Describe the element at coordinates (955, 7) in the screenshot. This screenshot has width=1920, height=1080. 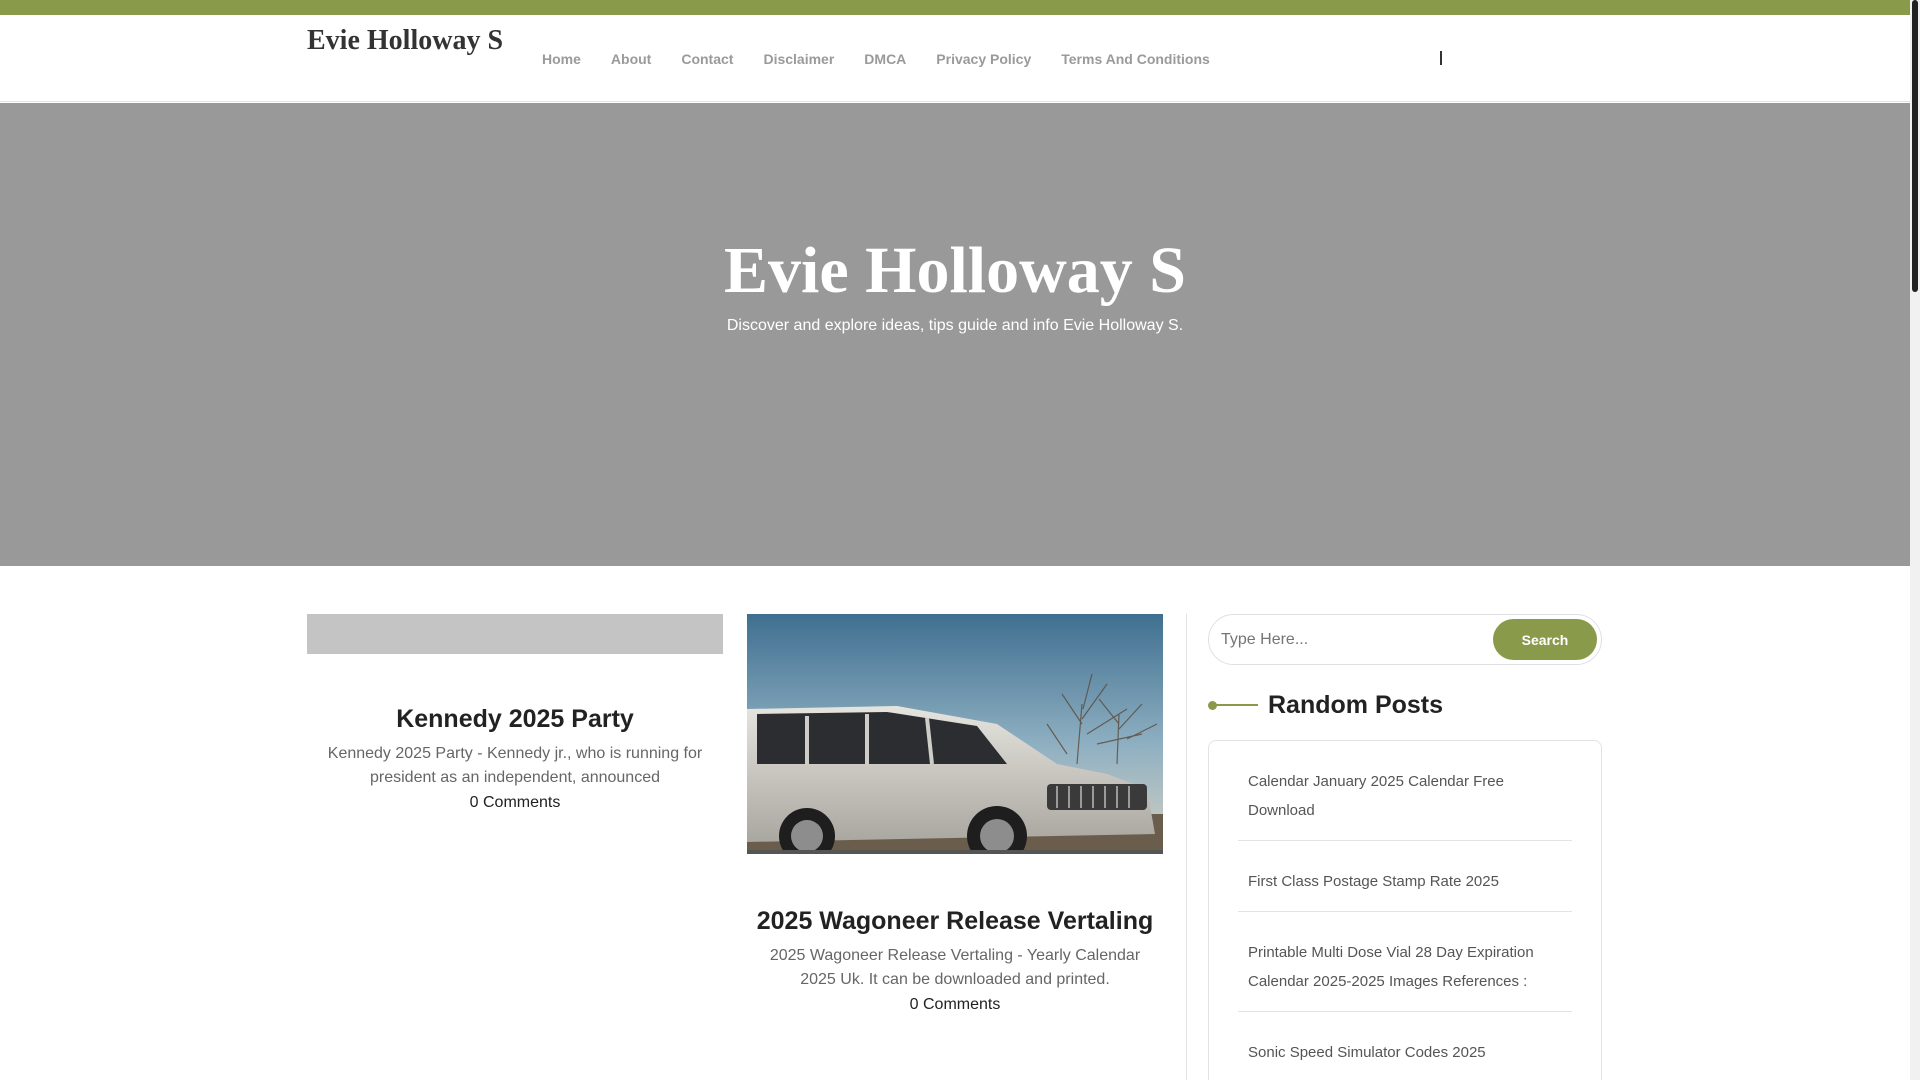
I see `top-accent-bar` at that location.